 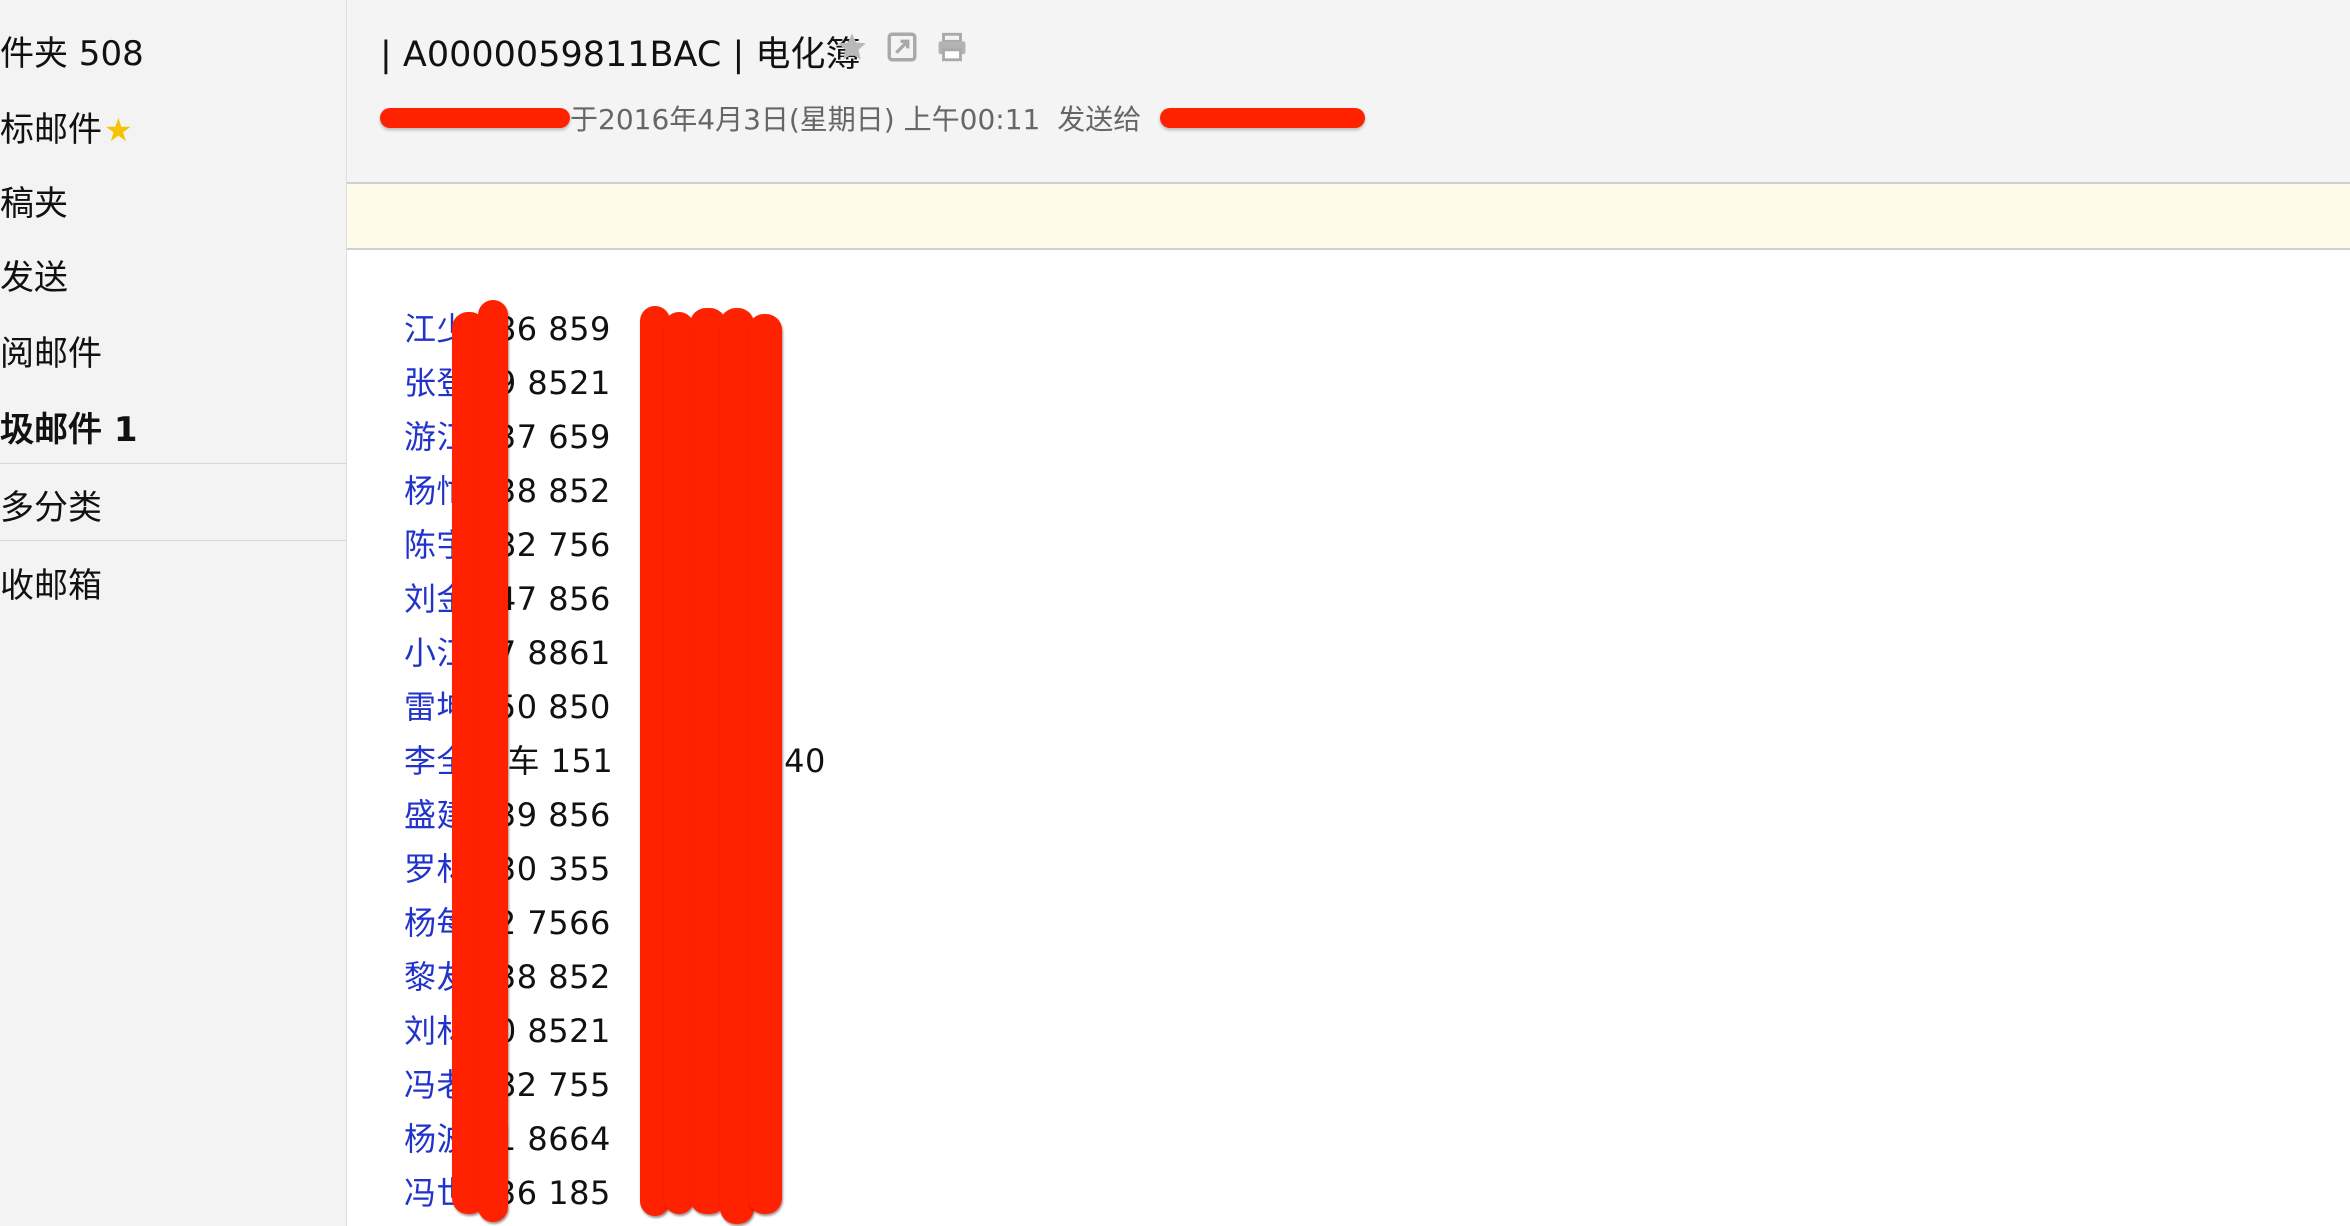 What do you see at coordinates (173, 613) in the screenshot?
I see `folder-sidebar: 件夹 508 标邮件★ 稿夹 发送 阅邮件 圾邮件 1 多分类 收邮箱` at bounding box center [173, 613].